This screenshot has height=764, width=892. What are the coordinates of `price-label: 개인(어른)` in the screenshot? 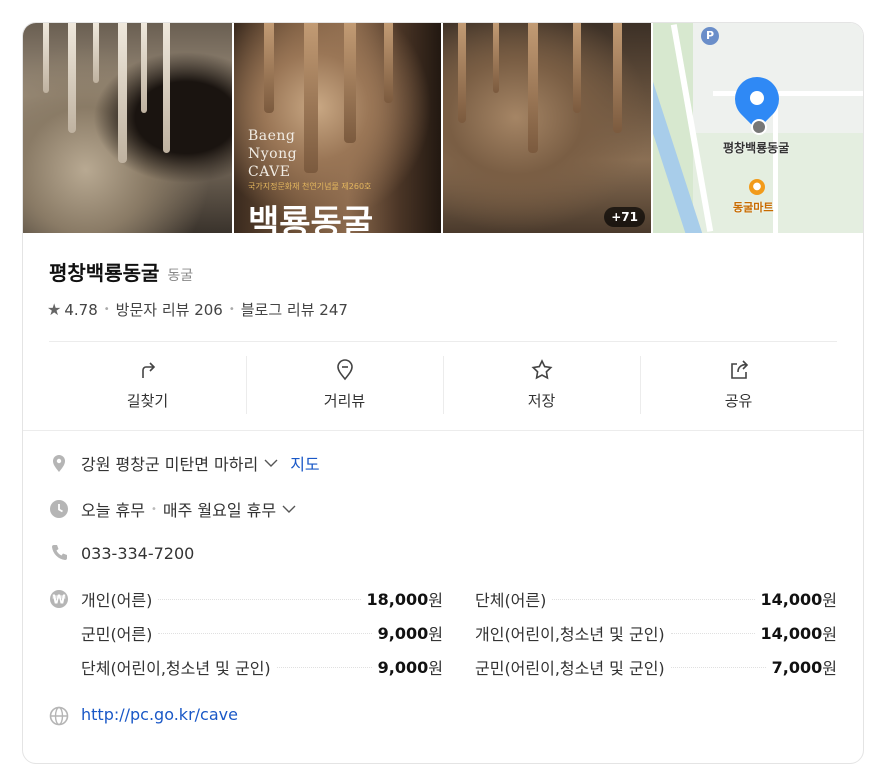 It's located at (117, 600).